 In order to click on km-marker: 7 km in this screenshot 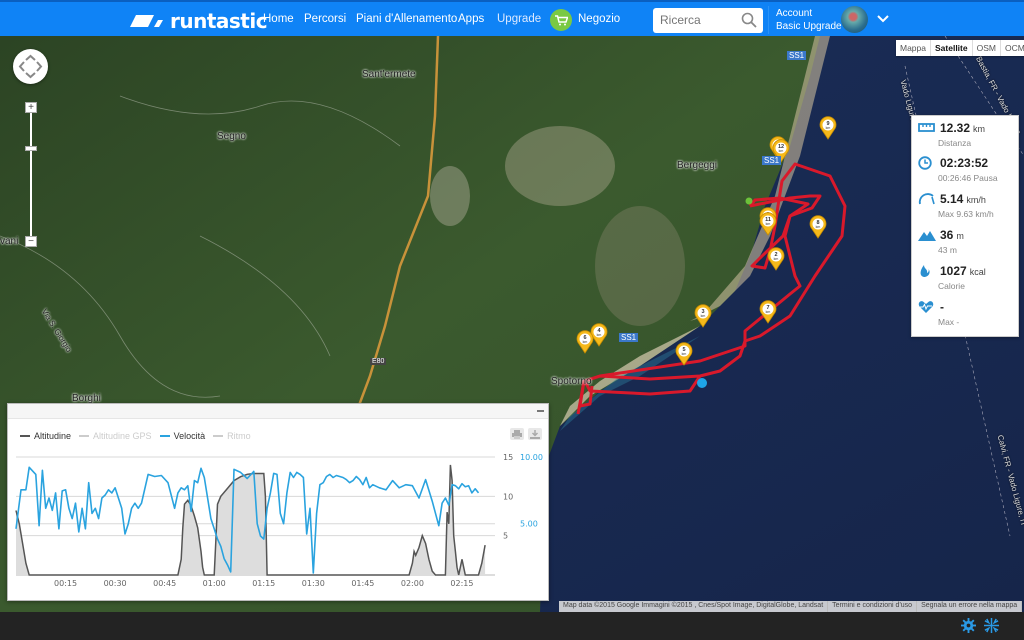, I will do `click(768, 312)`.